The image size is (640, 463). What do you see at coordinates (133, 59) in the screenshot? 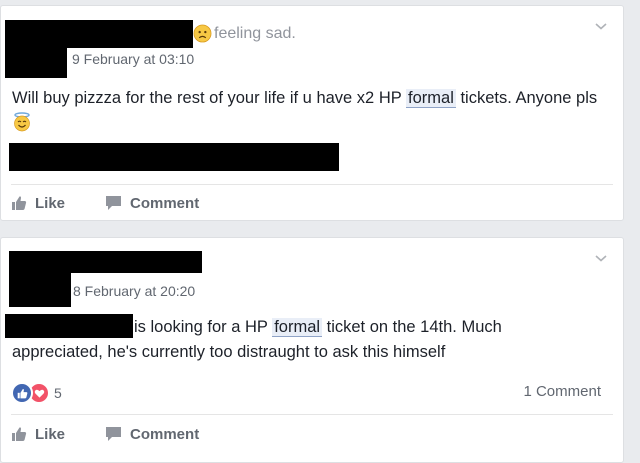
I see `post-timestamp: 9 February at 03:10` at bounding box center [133, 59].